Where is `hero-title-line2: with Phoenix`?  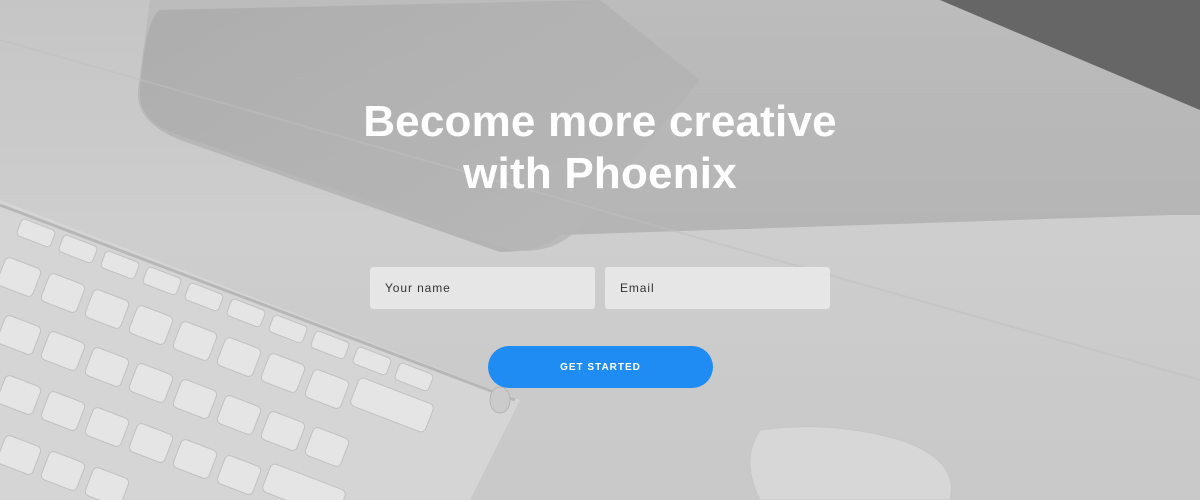
hero-title-line2: with Phoenix is located at coordinates (600, 173).